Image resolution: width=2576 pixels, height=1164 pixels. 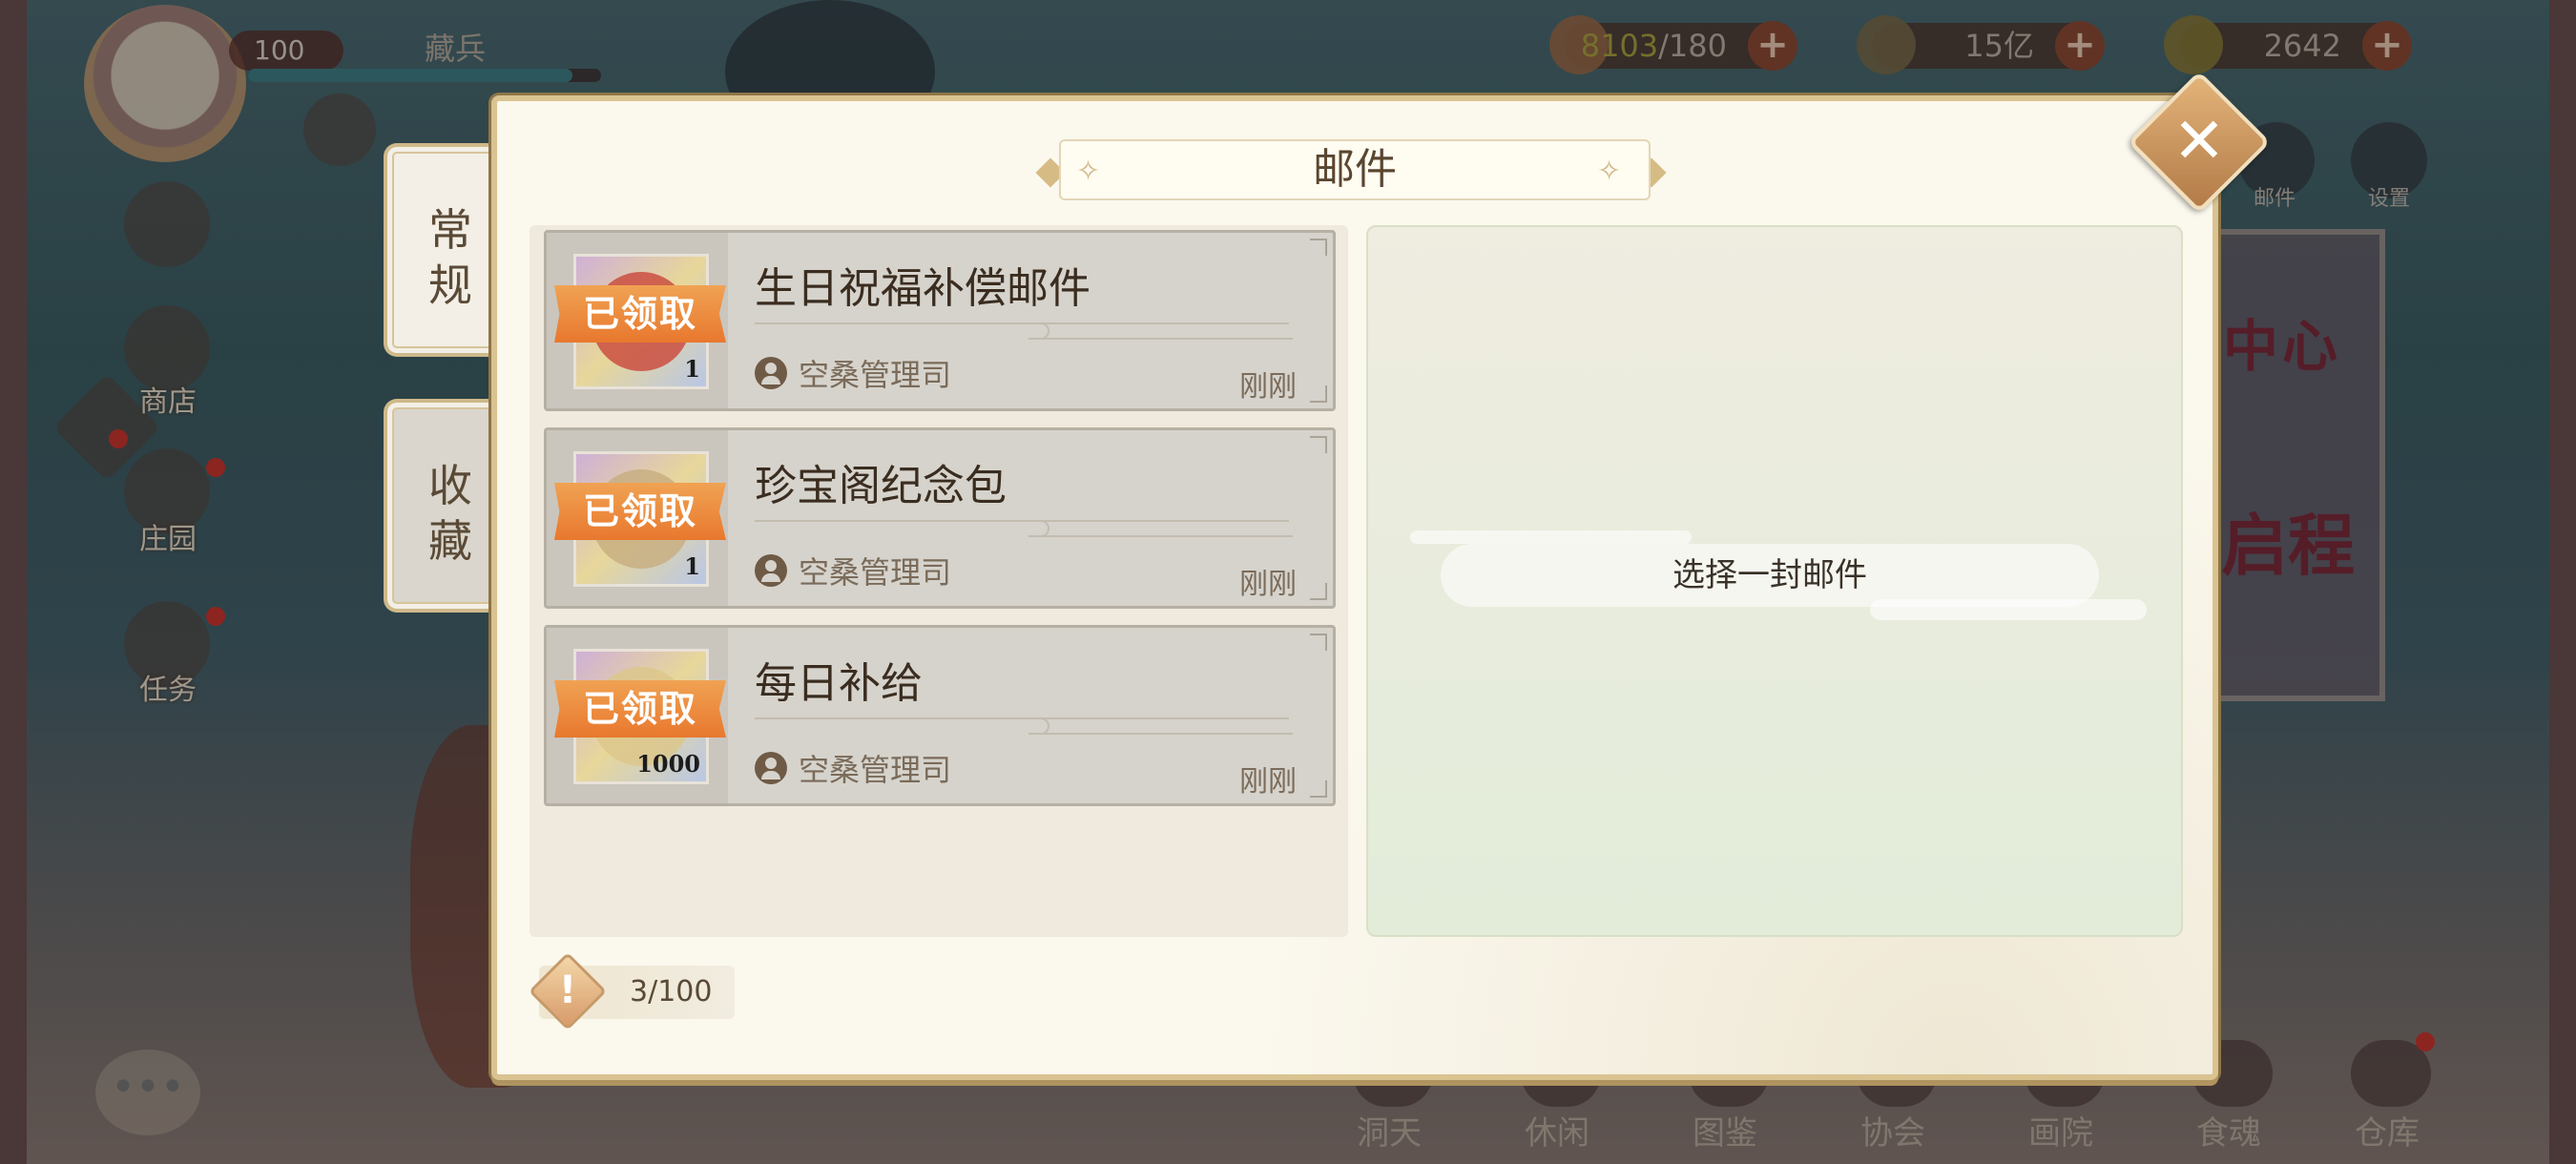 What do you see at coordinates (881, 486) in the screenshot?
I see `mail-title: 珍宝阁纪念包` at bounding box center [881, 486].